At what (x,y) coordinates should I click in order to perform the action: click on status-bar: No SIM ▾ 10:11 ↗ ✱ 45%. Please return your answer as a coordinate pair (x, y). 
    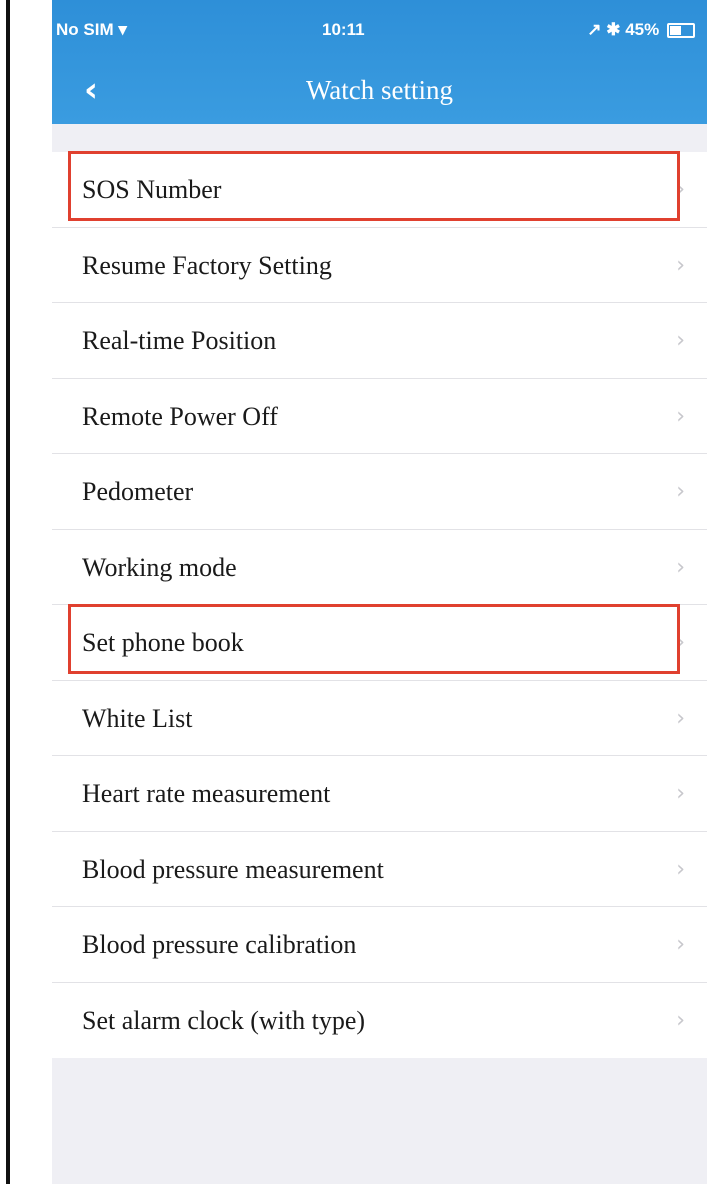
    Looking at the image, I should click on (379, 29).